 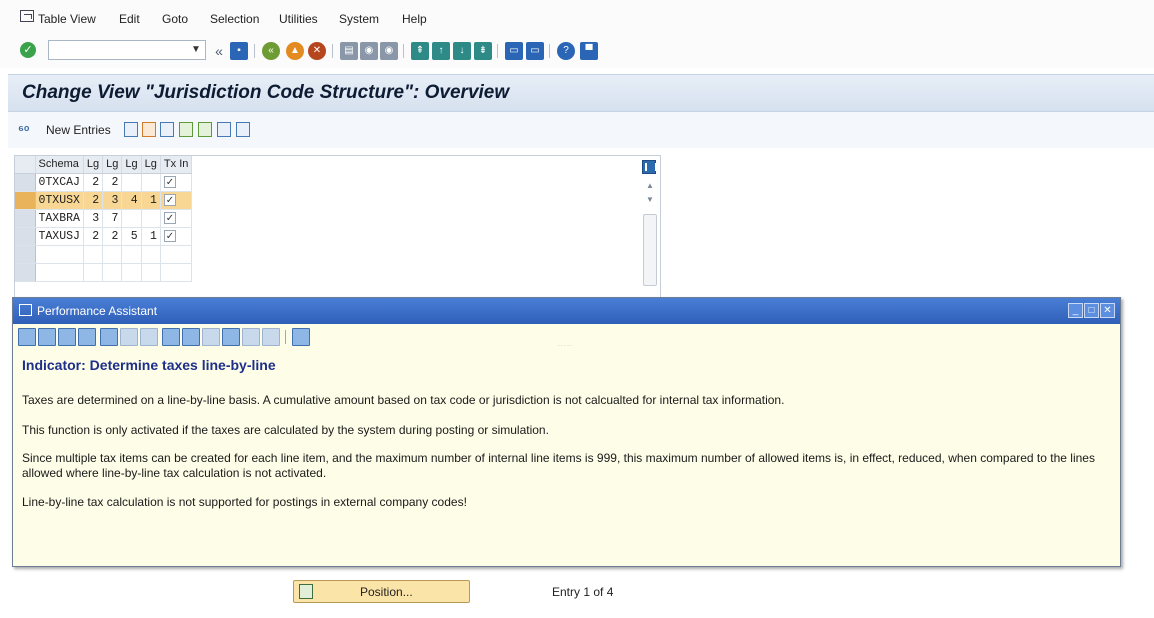 I want to click on schema-cell: TAXBRA, so click(x=59, y=218).